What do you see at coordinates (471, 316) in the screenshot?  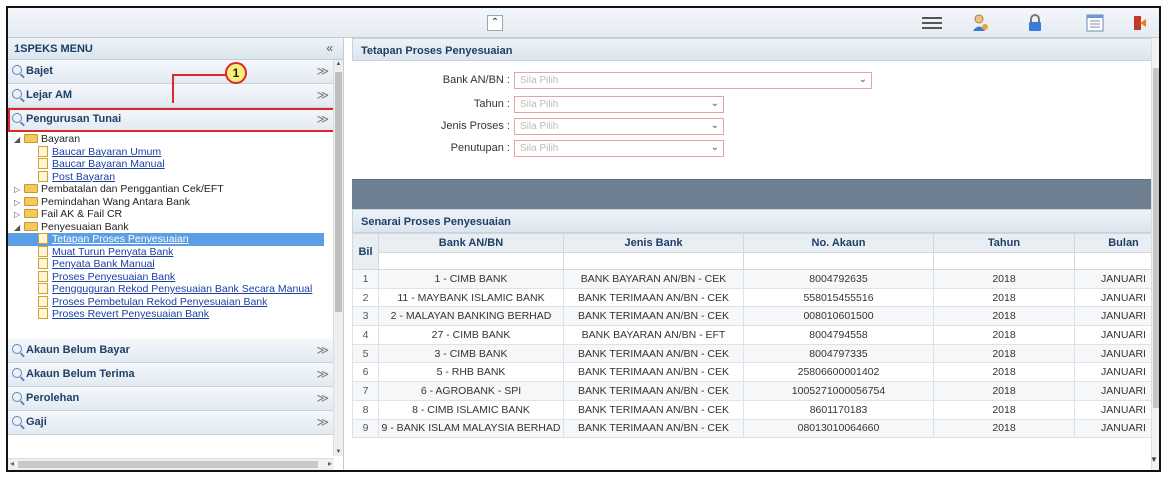 I see `table-cell: 2 - MALAYAN BANKING BERHAD` at bounding box center [471, 316].